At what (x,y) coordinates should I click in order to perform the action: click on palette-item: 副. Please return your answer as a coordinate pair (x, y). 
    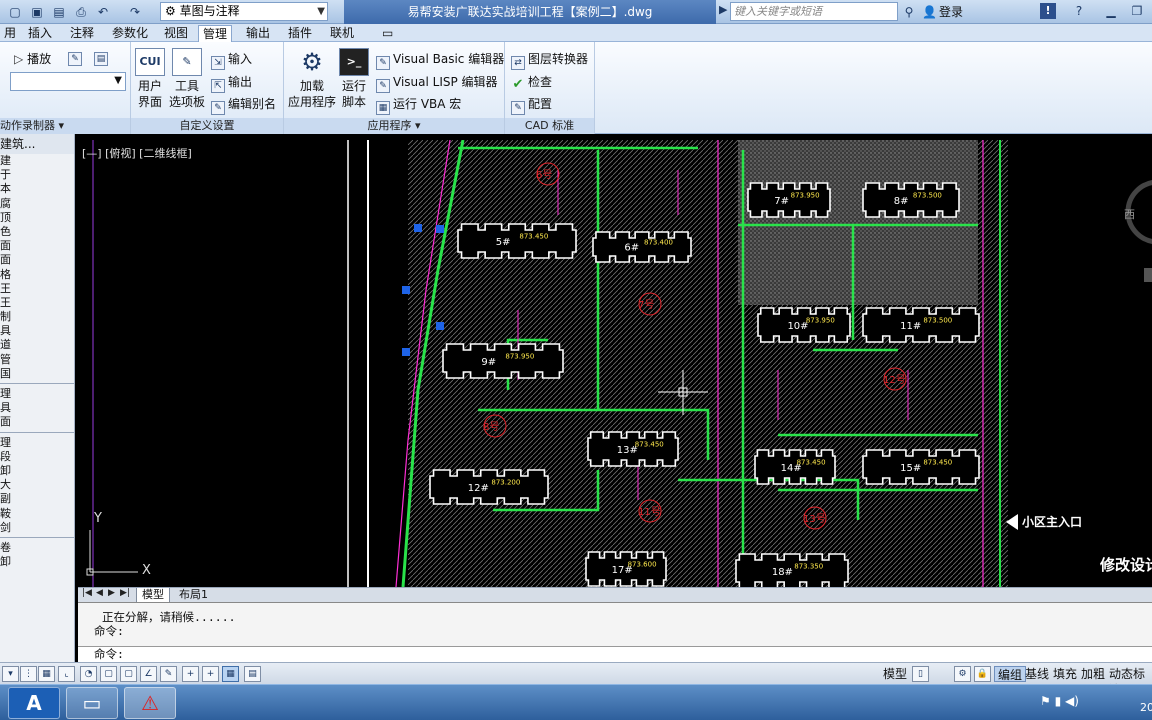
    Looking at the image, I should click on (37, 499).